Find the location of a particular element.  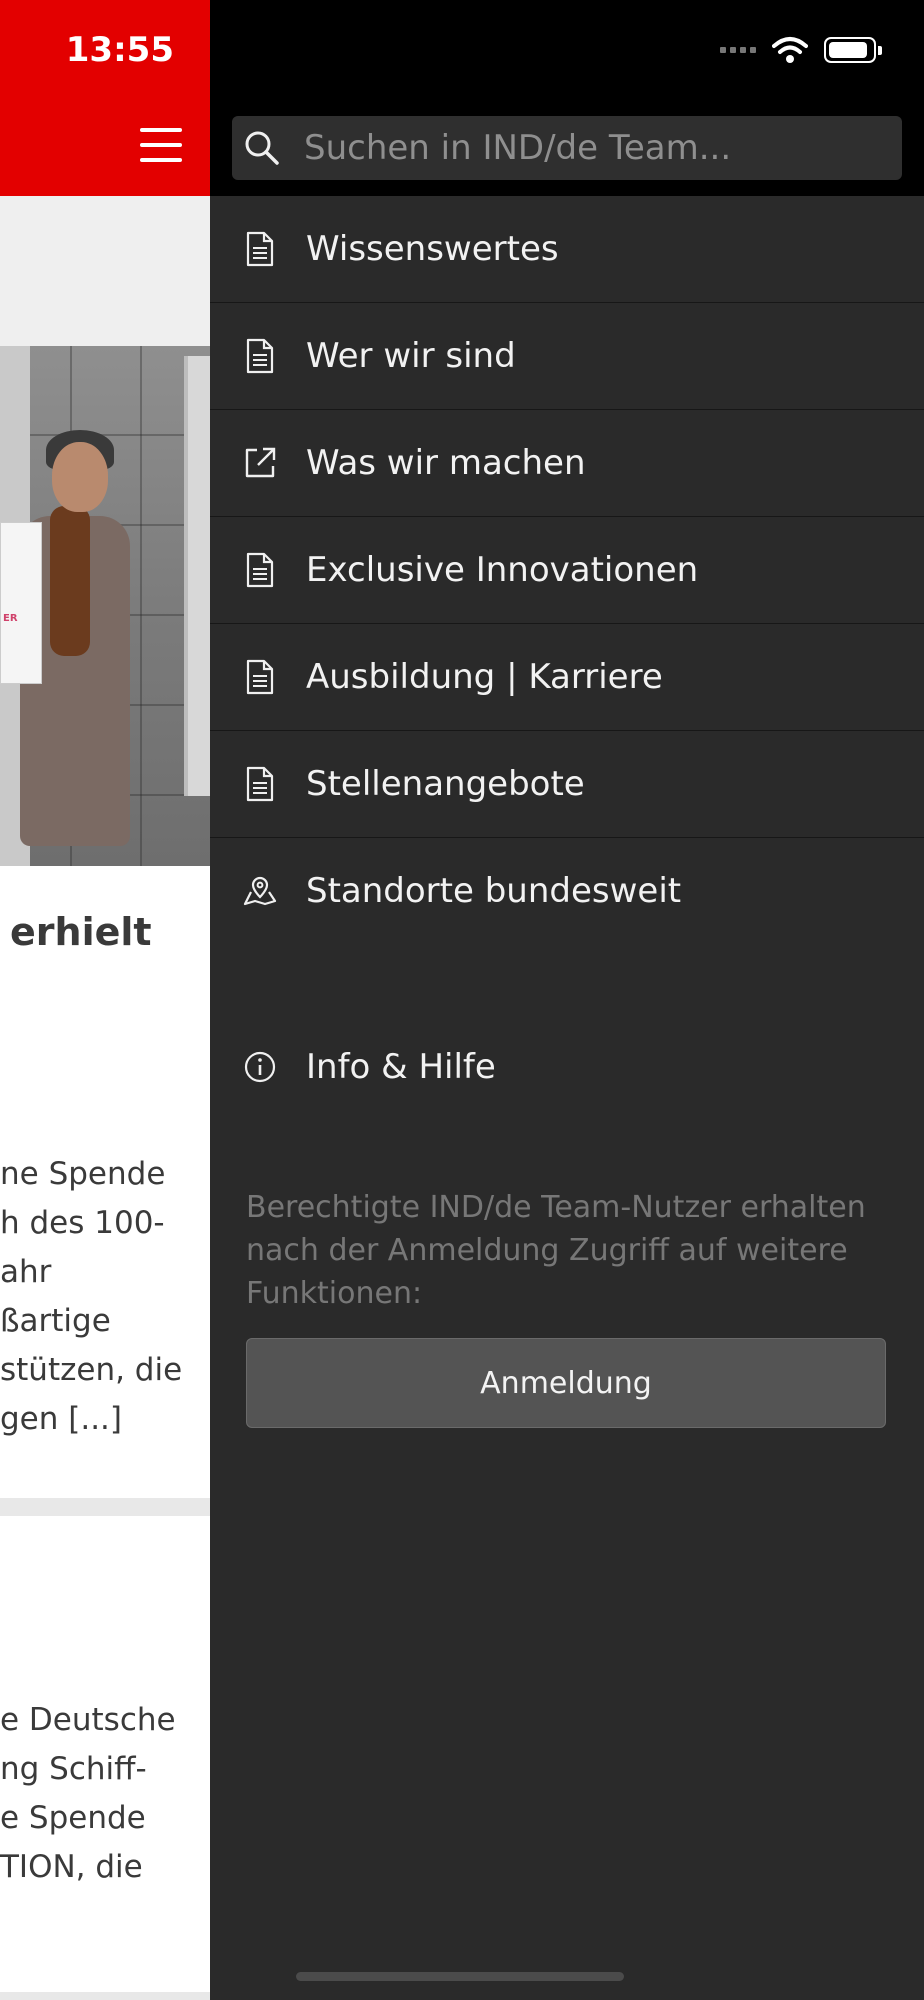

menu-item-ausbildung-karriere: Ausbildung | Karriere is located at coordinates (567, 677).